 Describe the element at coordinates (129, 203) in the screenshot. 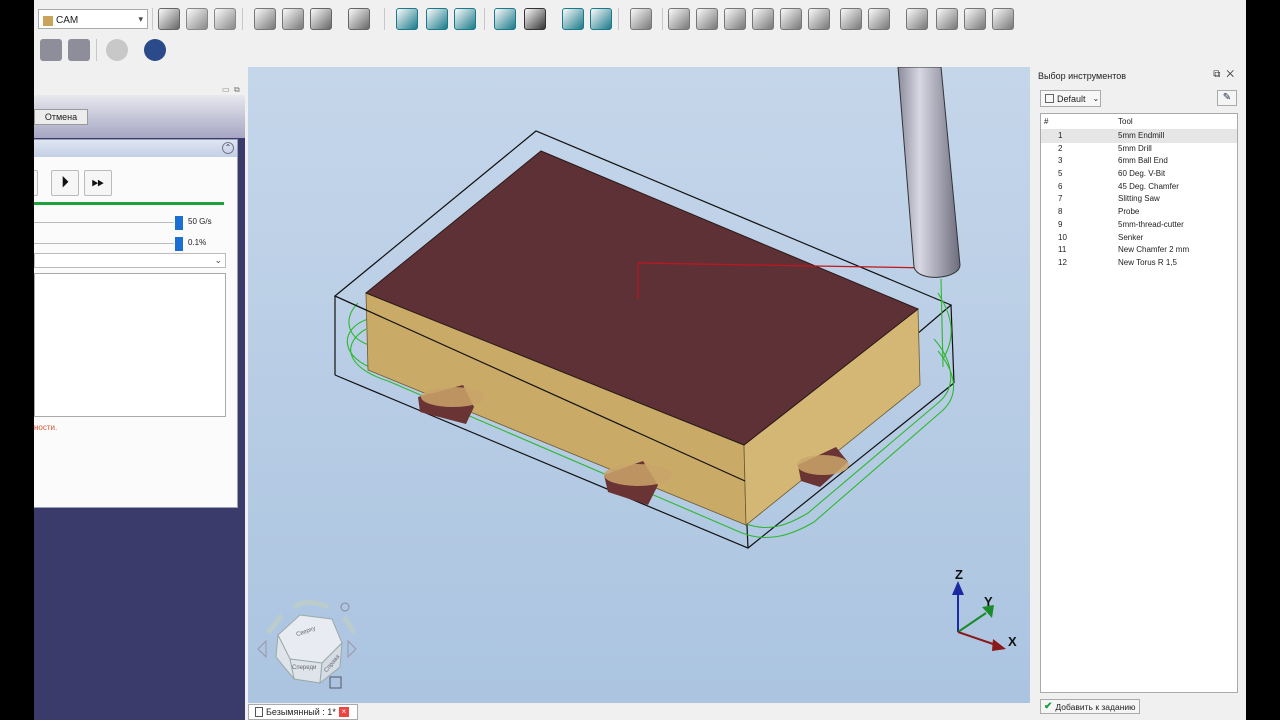

I see `simulation-progress-bar` at that location.